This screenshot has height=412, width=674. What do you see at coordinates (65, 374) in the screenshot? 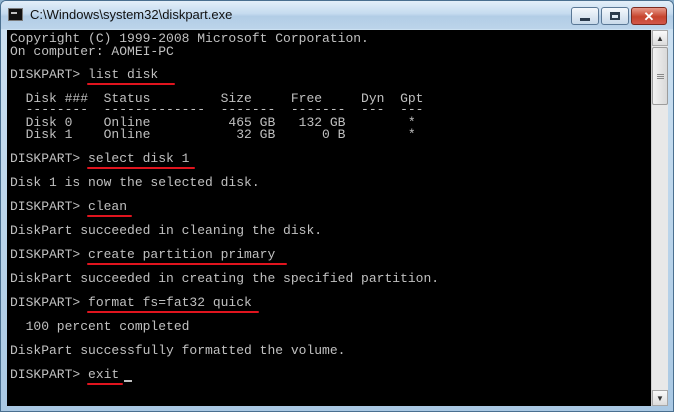
I see `console-line-cmd-exit: DISKPART> exit` at bounding box center [65, 374].